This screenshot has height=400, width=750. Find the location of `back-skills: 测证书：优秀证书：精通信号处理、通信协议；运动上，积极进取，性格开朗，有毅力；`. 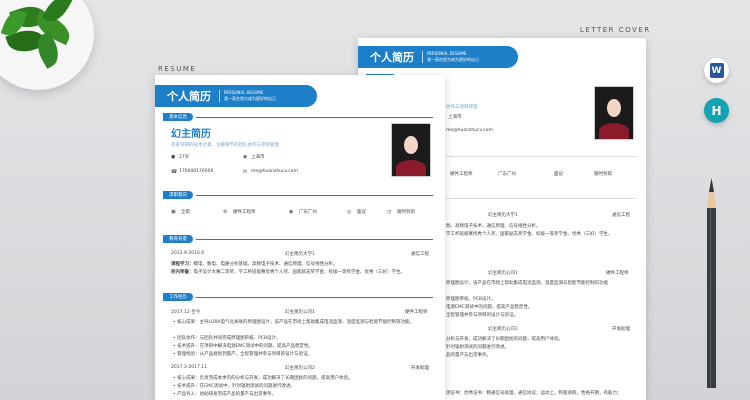

back-skills: 测证书：优秀证书：精通信号处理、通信协议；运动上，积极进取，性格开朗，有毅力； is located at coordinates (534, 393).